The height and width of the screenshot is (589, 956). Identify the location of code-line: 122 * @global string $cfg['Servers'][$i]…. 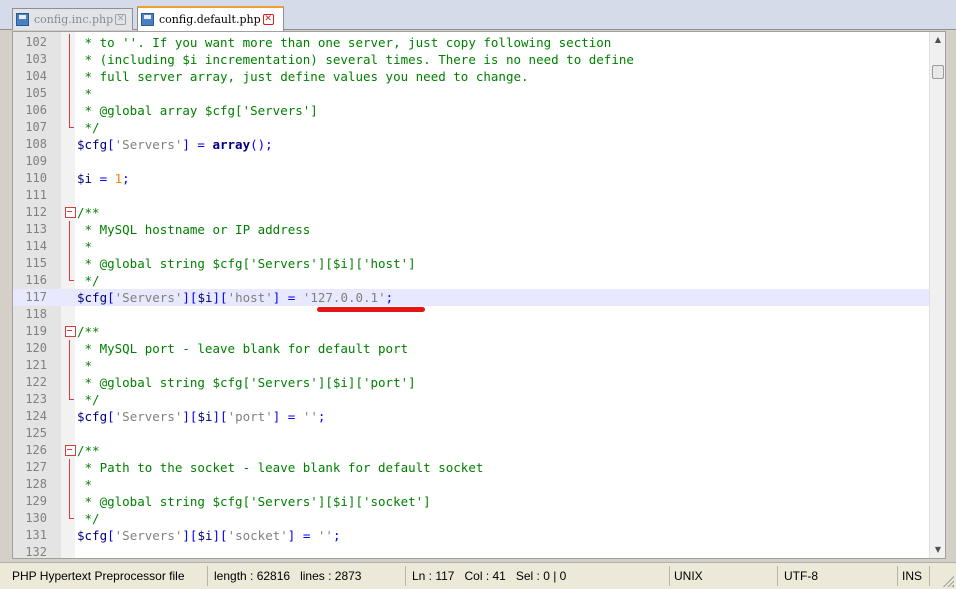
(472, 382).